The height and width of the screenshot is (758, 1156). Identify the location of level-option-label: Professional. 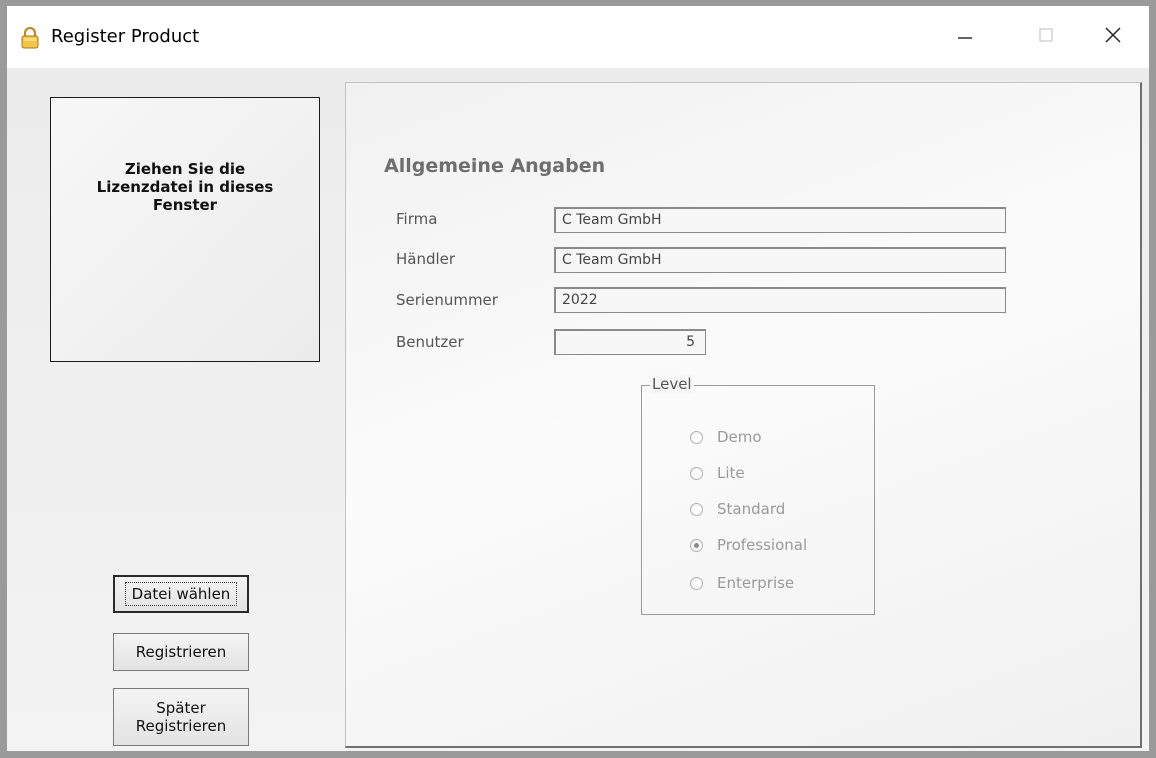
(762, 545).